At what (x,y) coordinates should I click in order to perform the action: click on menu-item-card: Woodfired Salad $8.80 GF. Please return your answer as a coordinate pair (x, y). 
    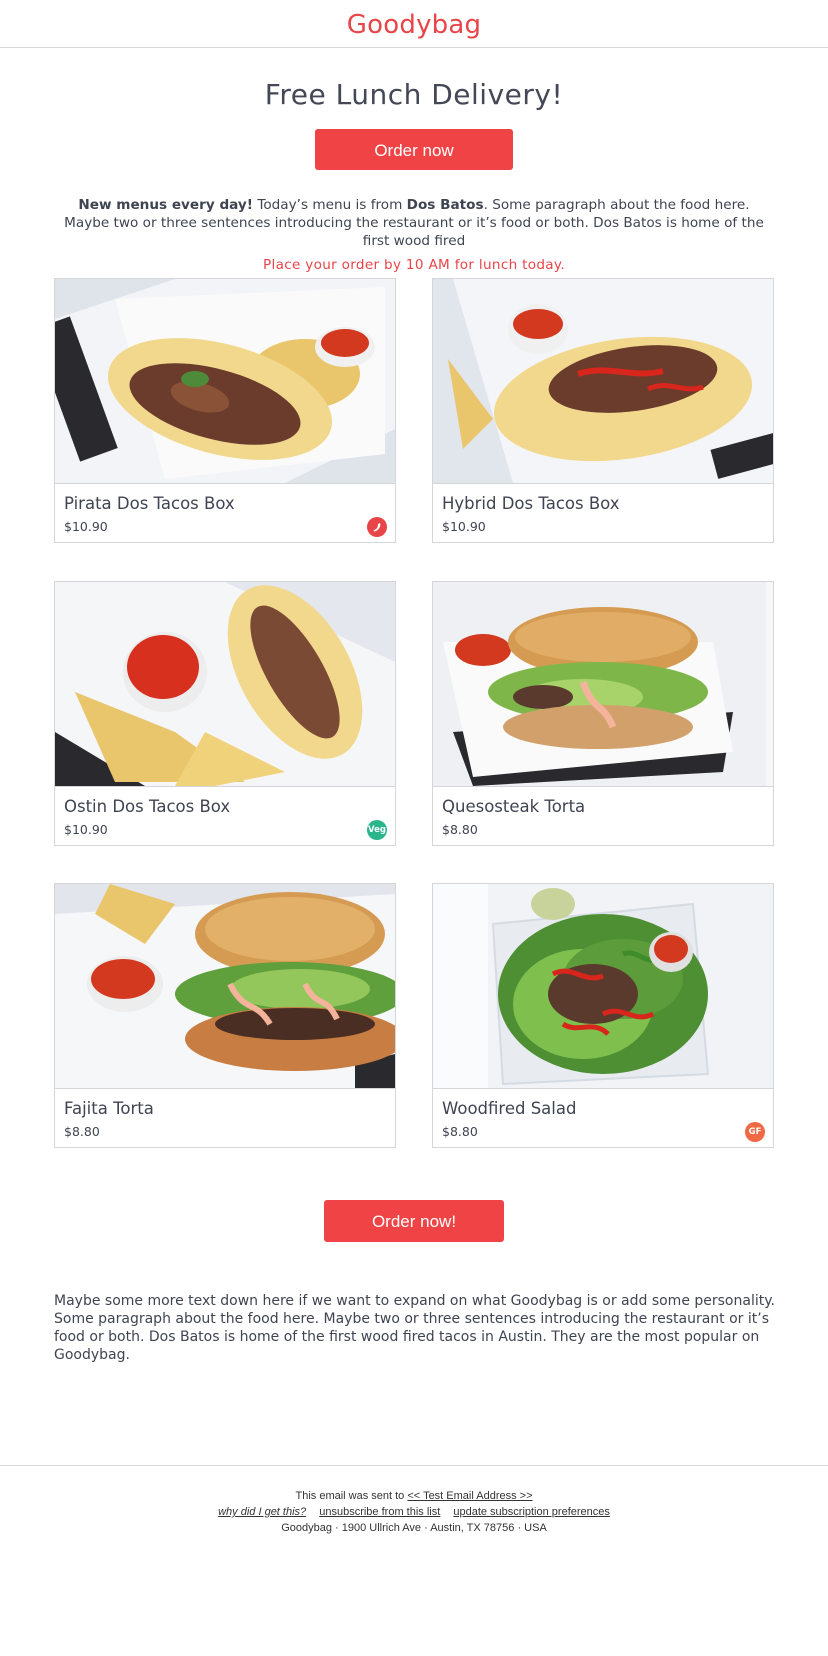
    Looking at the image, I should click on (603, 1015).